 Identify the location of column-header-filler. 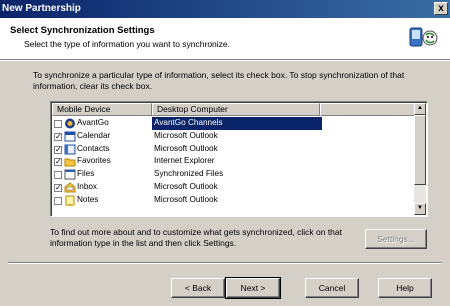
(368, 109).